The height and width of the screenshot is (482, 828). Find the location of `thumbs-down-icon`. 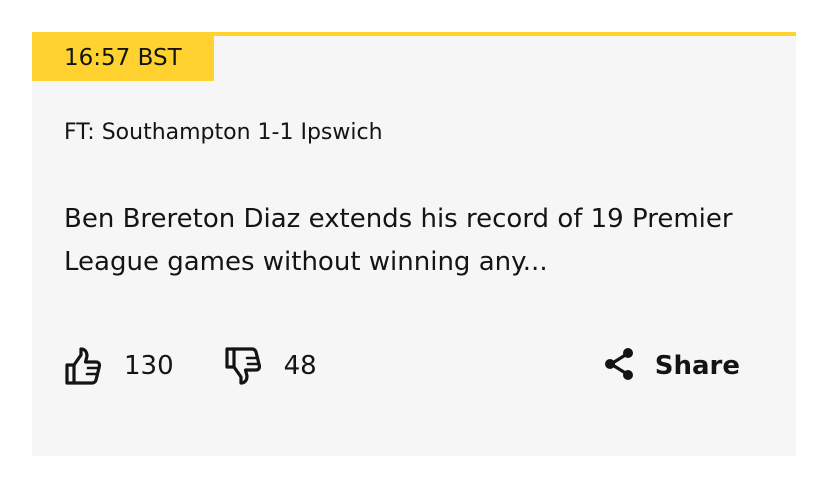

thumbs-down-icon is located at coordinates (243, 366).